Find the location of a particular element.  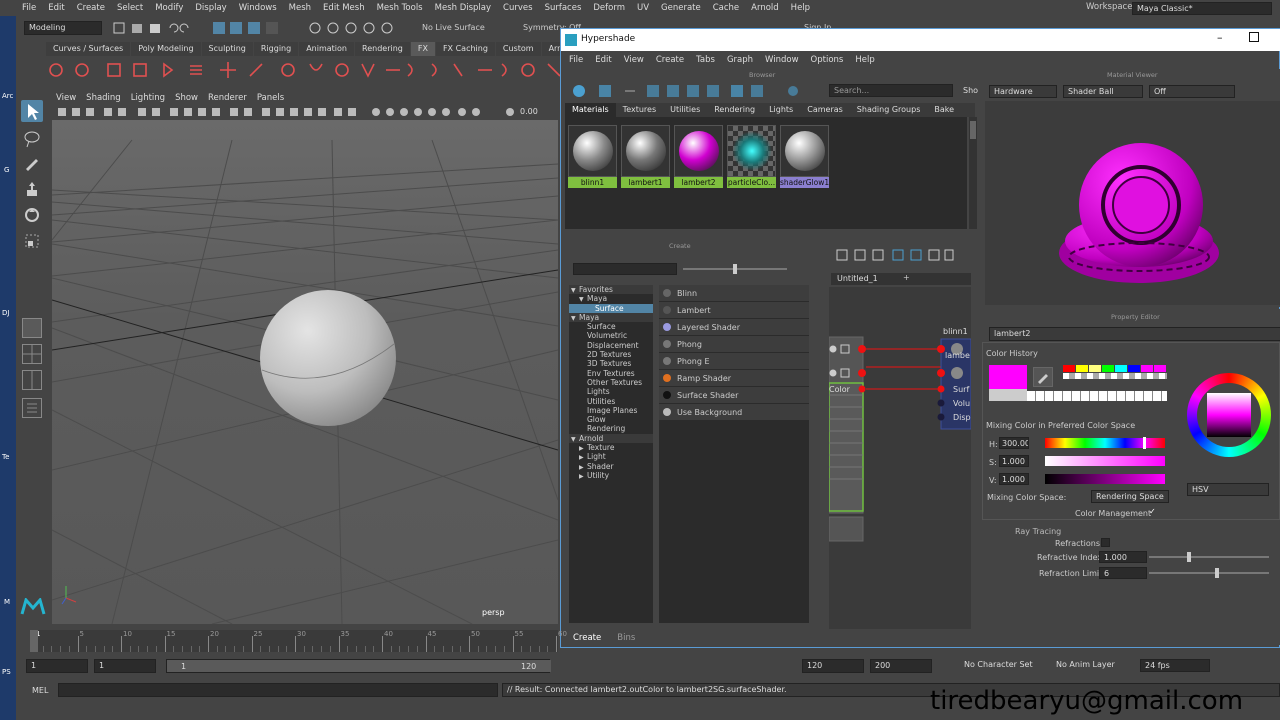

viewport-menu-lighting: Lighting is located at coordinates (149, 98).